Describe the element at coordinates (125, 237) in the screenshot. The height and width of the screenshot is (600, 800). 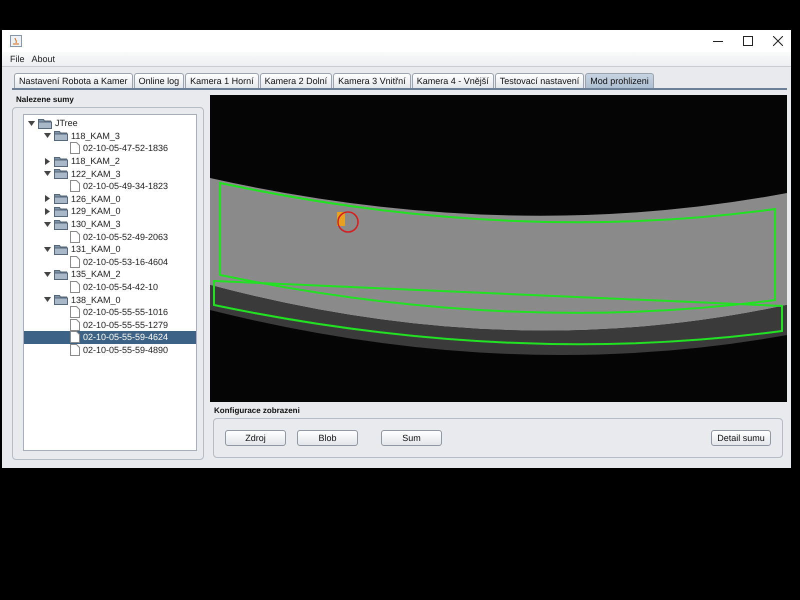
I see `file-label: 02-10-05-52-49-2063` at that location.